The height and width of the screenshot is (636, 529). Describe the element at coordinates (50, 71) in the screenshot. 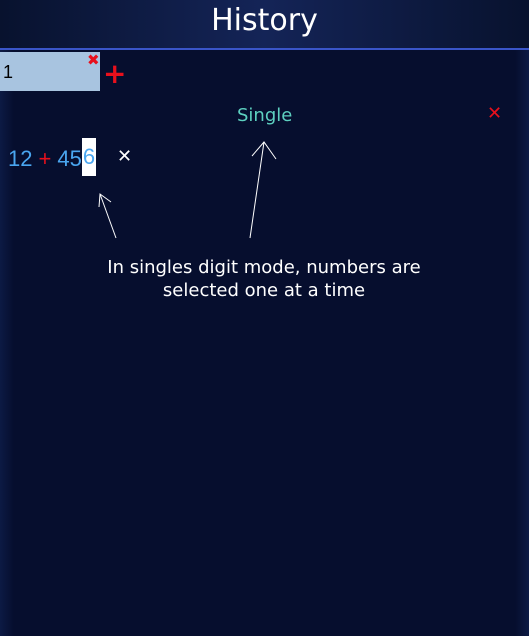

I see `tab-1: 1` at that location.